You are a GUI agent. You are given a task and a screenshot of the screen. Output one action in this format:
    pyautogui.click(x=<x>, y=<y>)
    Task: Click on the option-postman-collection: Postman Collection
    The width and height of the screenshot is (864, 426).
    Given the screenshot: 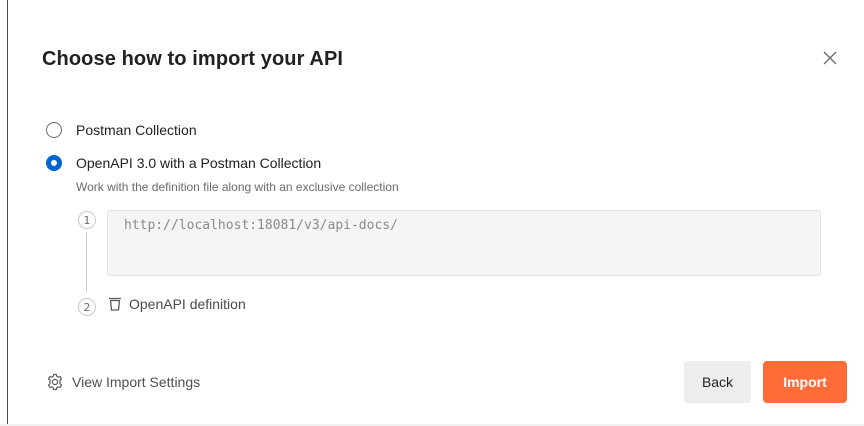 What is the action you would take?
    pyautogui.click(x=121, y=130)
    